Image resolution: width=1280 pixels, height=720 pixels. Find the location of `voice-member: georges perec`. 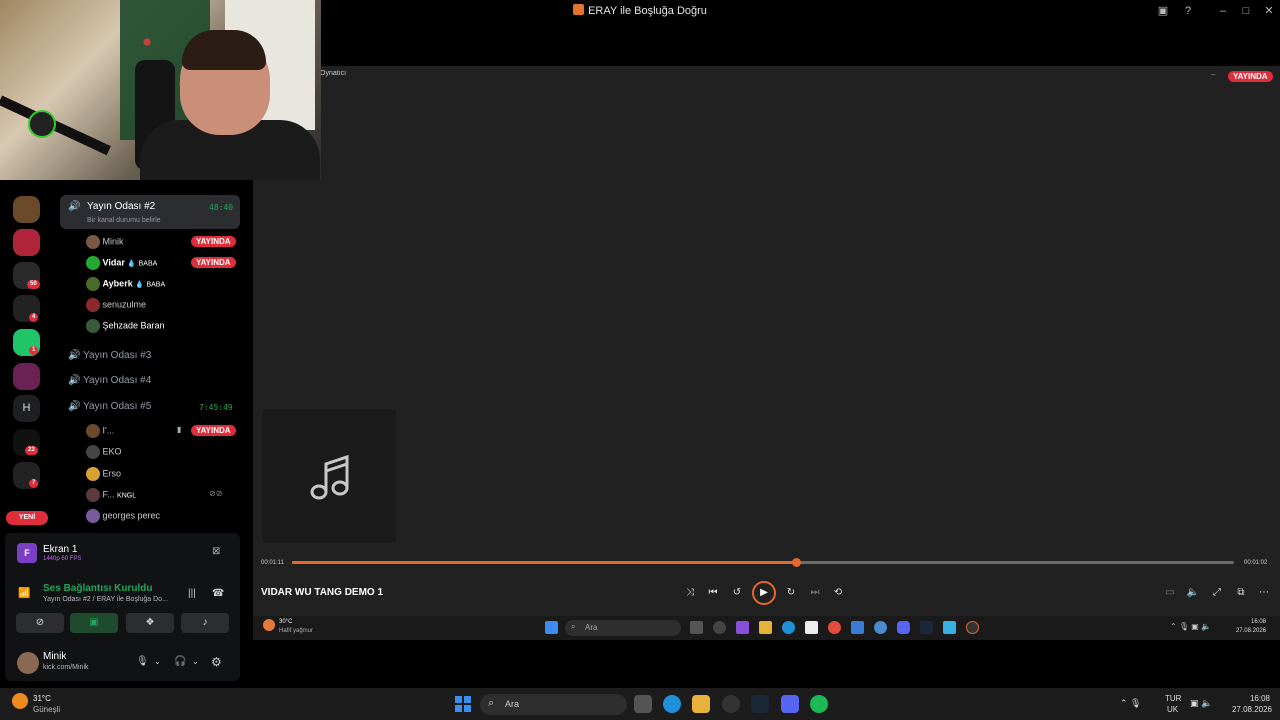

voice-member: georges perec is located at coordinates (123, 516).